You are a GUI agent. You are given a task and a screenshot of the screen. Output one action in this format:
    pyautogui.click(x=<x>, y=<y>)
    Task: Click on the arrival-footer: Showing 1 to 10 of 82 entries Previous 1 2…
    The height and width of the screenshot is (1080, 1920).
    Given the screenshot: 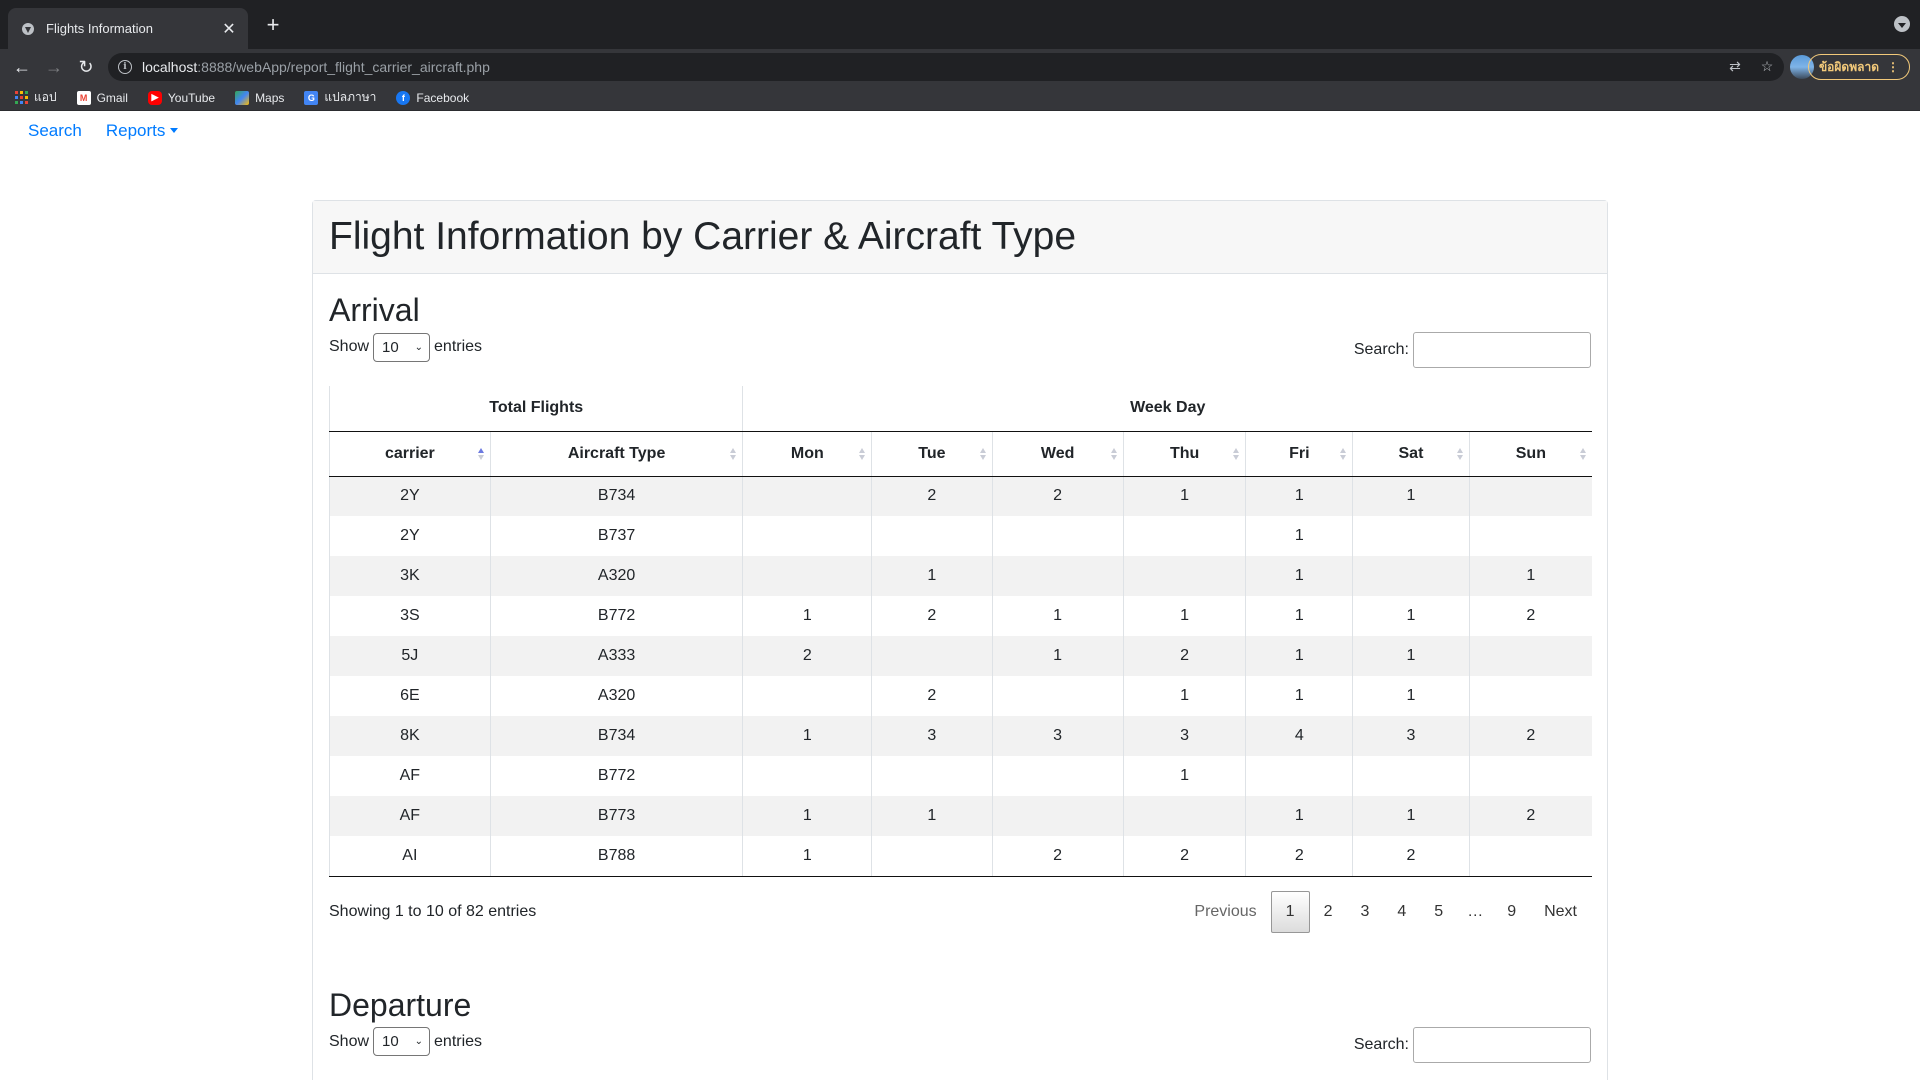 What is the action you would take?
    pyautogui.click(x=960, y=911)
    